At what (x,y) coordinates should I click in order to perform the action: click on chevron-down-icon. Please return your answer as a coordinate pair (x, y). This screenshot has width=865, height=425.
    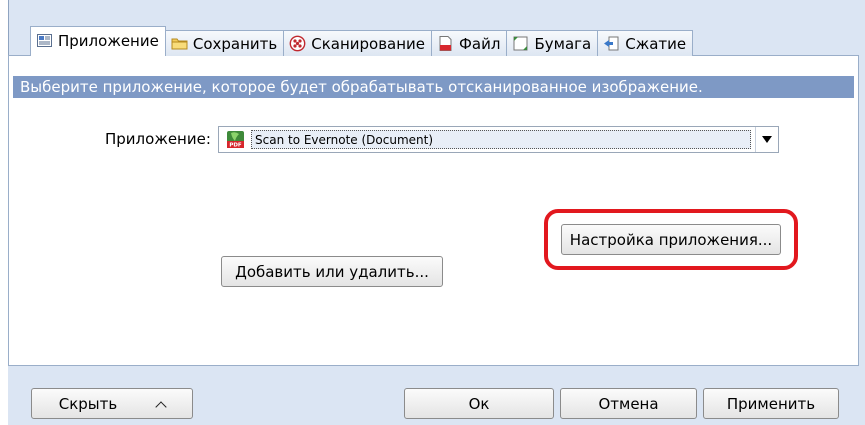
    Looking at the image, I should click on (767, 139).